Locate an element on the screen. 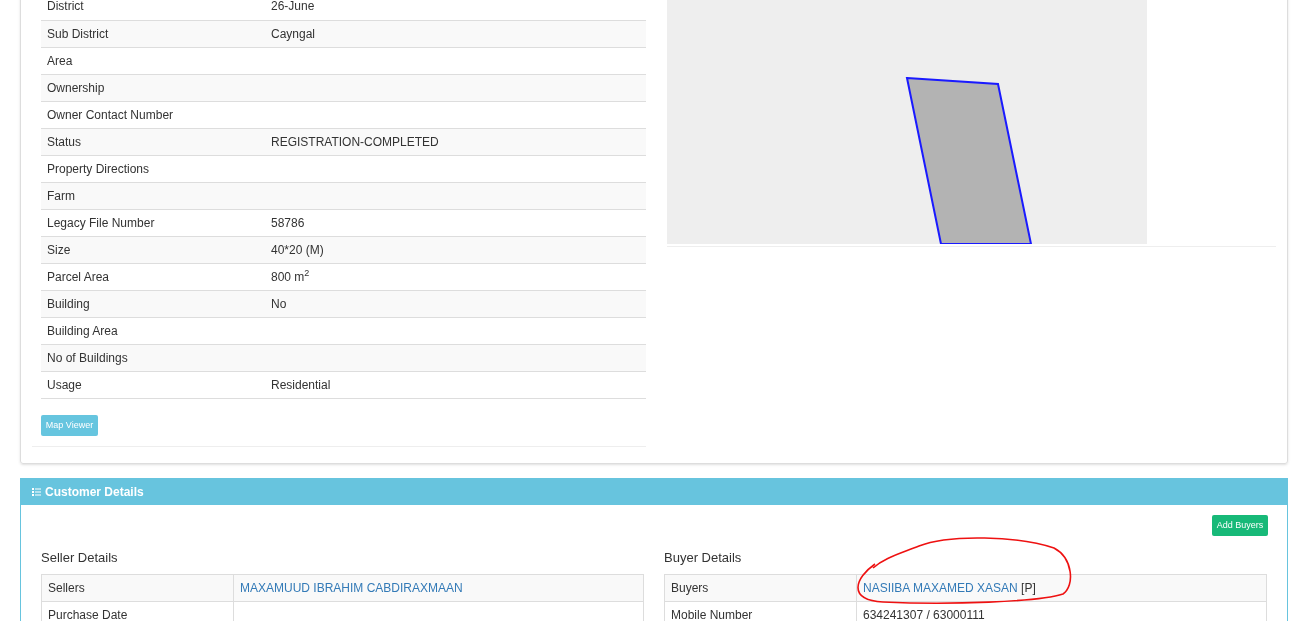 The height and width of the screenshot is (621, 1308). table-cell: 26-June is located at coordinates (293, 7).